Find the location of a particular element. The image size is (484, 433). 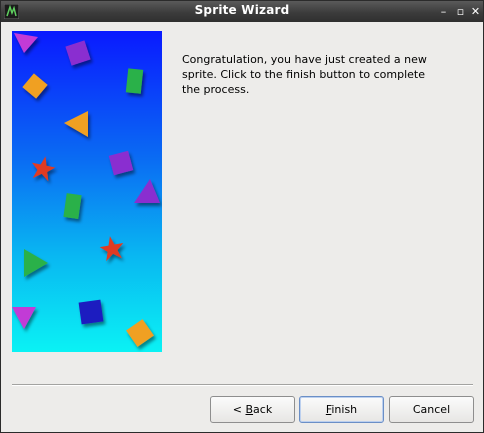

window-title: Sprite Wizard is located at coordinates (242, 10).